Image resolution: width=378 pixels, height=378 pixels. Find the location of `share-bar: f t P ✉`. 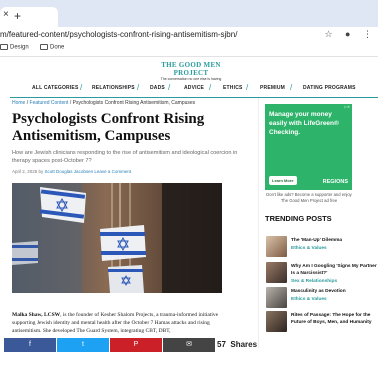

share-bar: f t P ✉ is located at coordinates (109, 345).